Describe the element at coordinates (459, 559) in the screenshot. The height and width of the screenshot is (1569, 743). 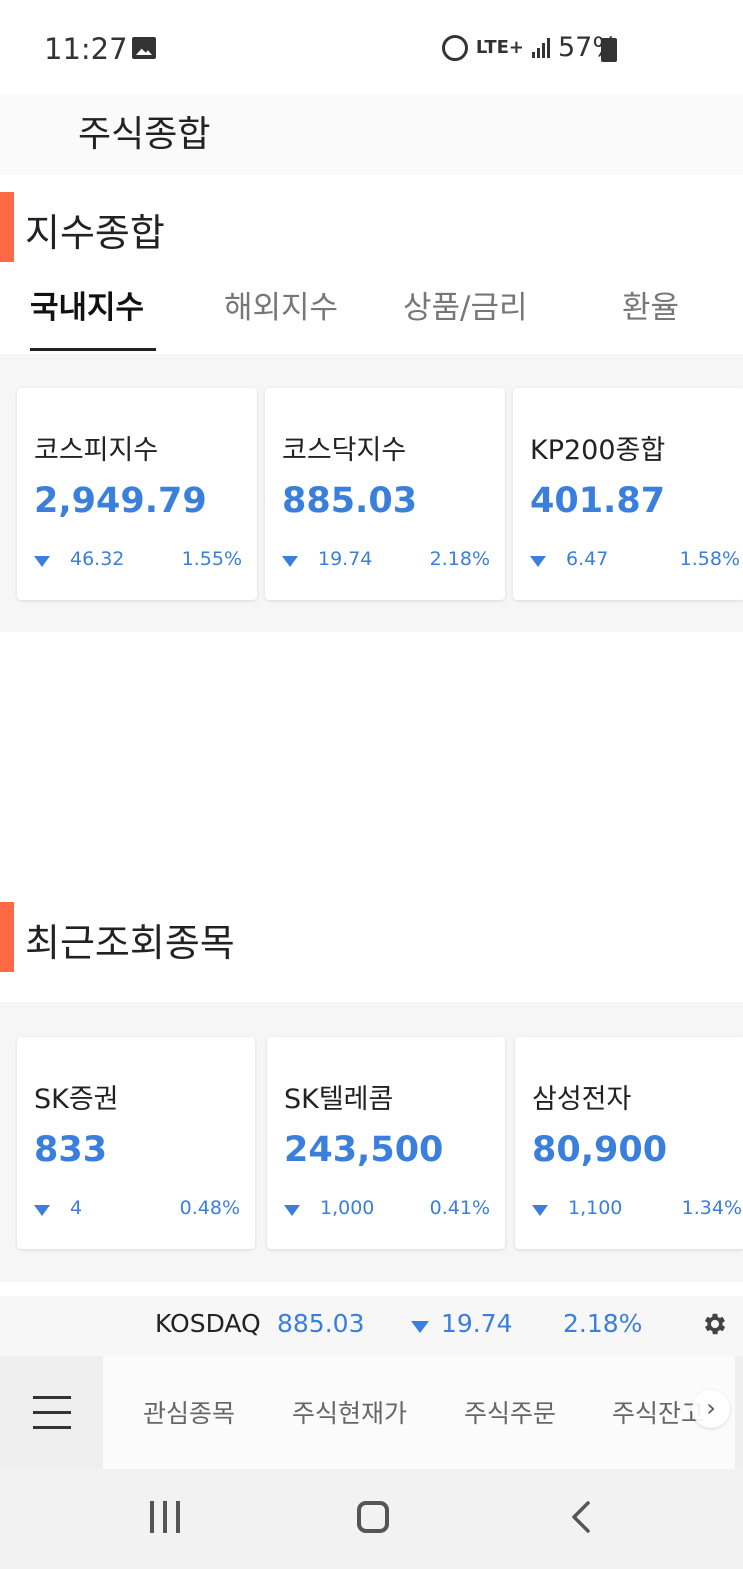
I see `card-percent: 2.18%` at that location.